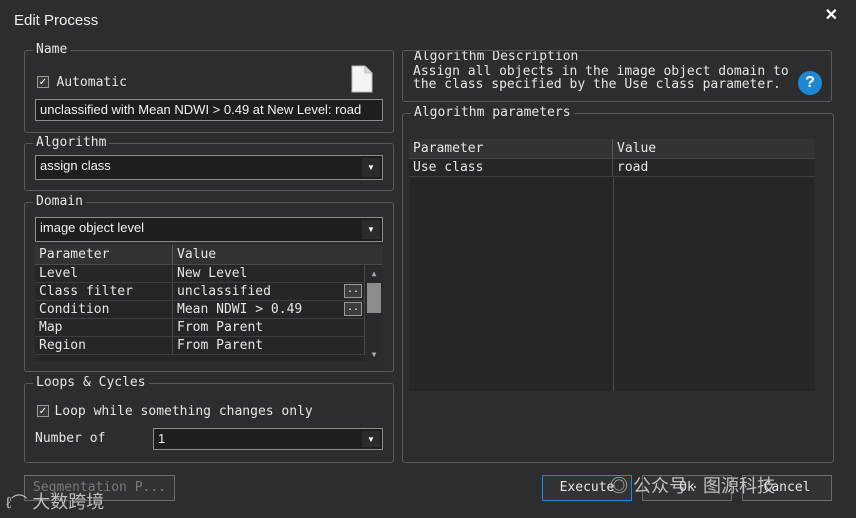 The image size is (856, 518). I want to click on number-of-value: 1, so click(162, 438).